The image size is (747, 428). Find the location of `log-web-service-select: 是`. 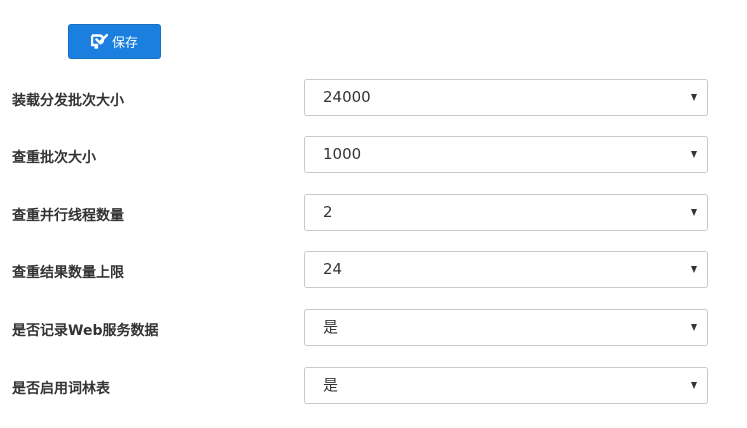

log-web-service-select: 是 is located at coordinates (506, 327).